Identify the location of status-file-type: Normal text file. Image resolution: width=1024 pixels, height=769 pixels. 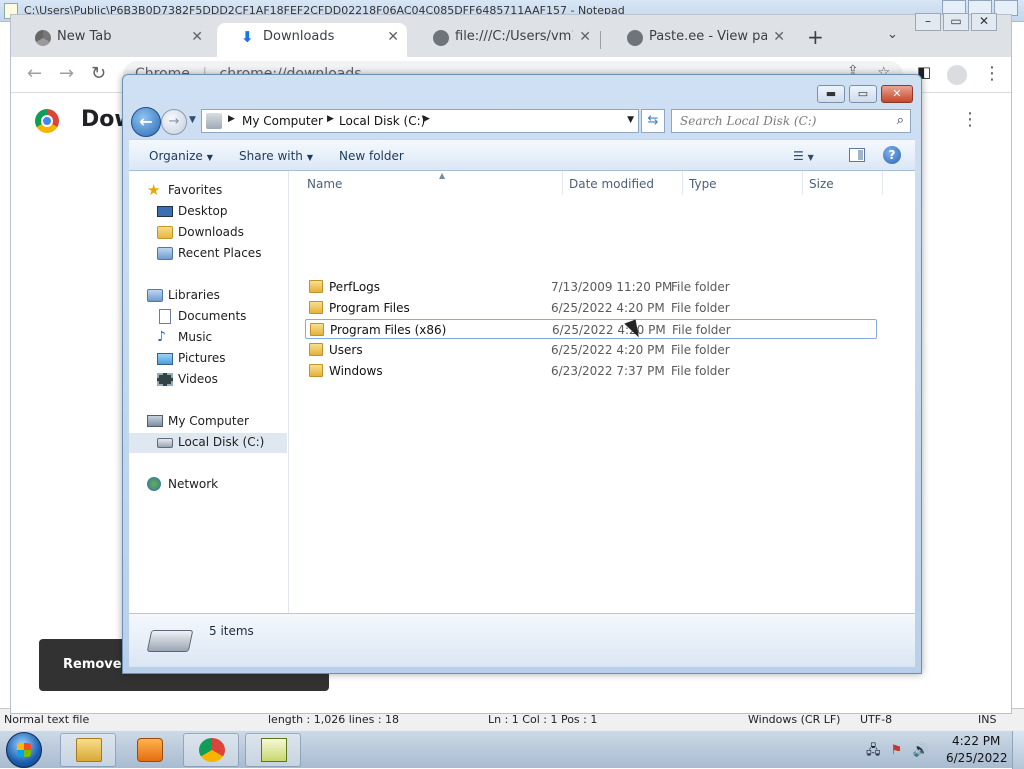
(47, 719).